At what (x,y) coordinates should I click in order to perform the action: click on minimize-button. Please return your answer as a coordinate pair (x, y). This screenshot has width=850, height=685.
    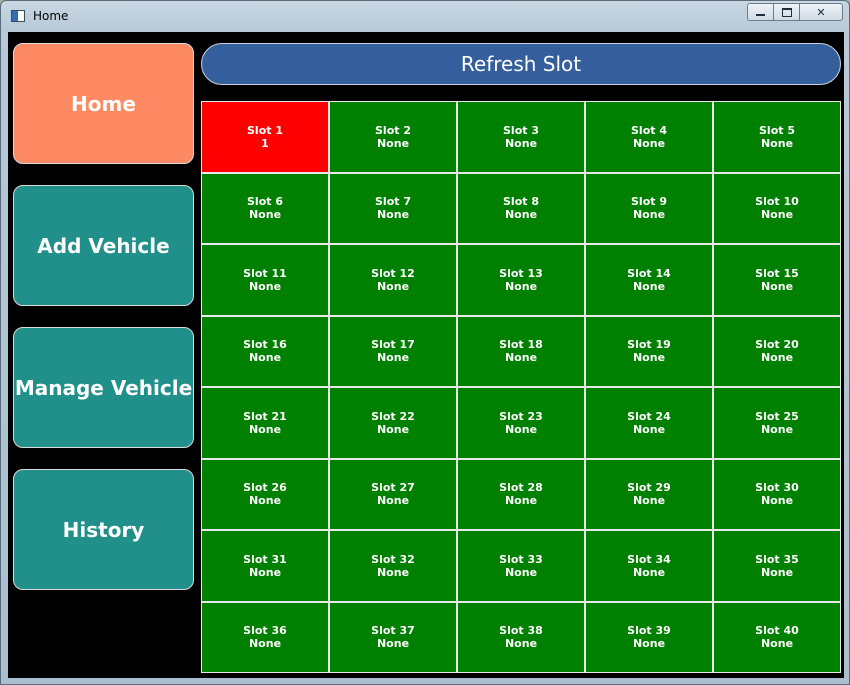
    Looking at the image, I should click on (760, 12).